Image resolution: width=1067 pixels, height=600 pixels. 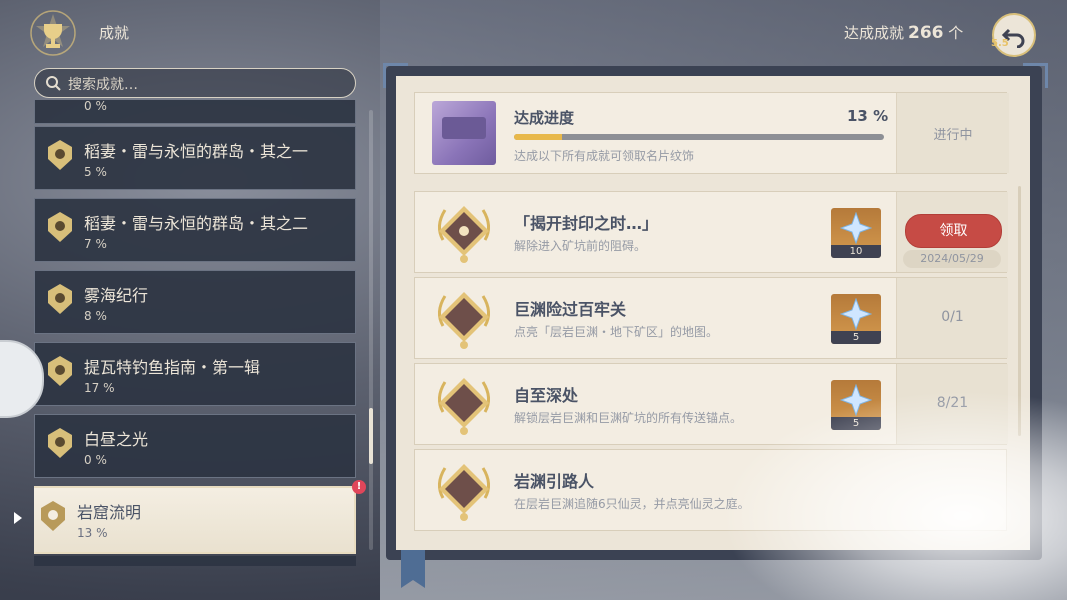 I want to click on progress-status-box: 进行中, so click(x=952, y=133).